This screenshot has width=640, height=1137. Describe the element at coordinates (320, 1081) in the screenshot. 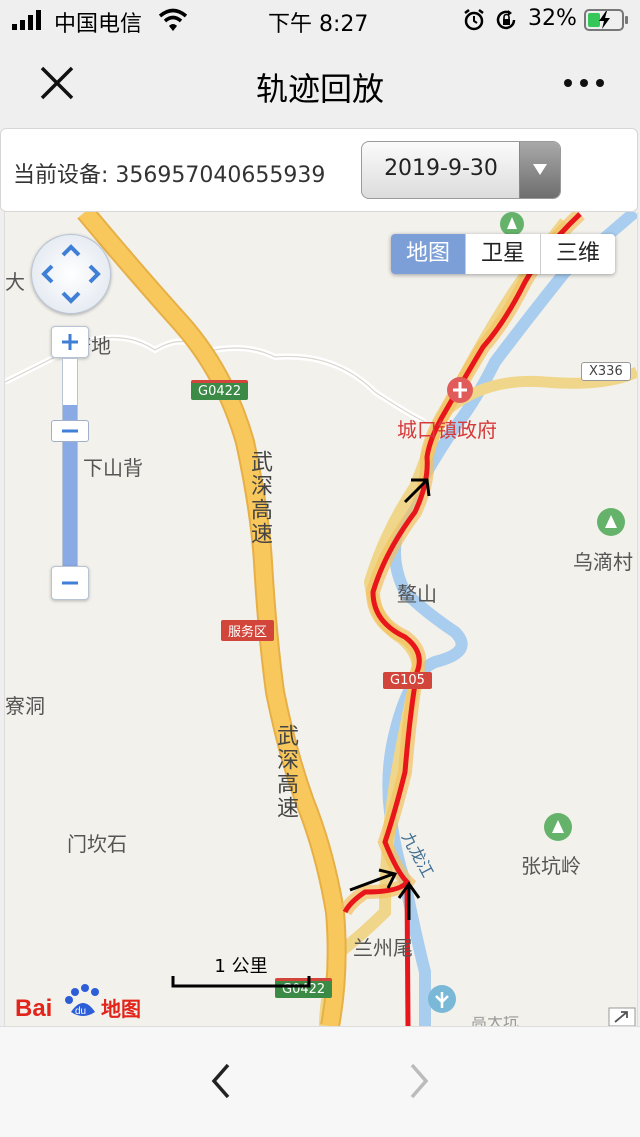

I see `bottom-toolbar` at that location.